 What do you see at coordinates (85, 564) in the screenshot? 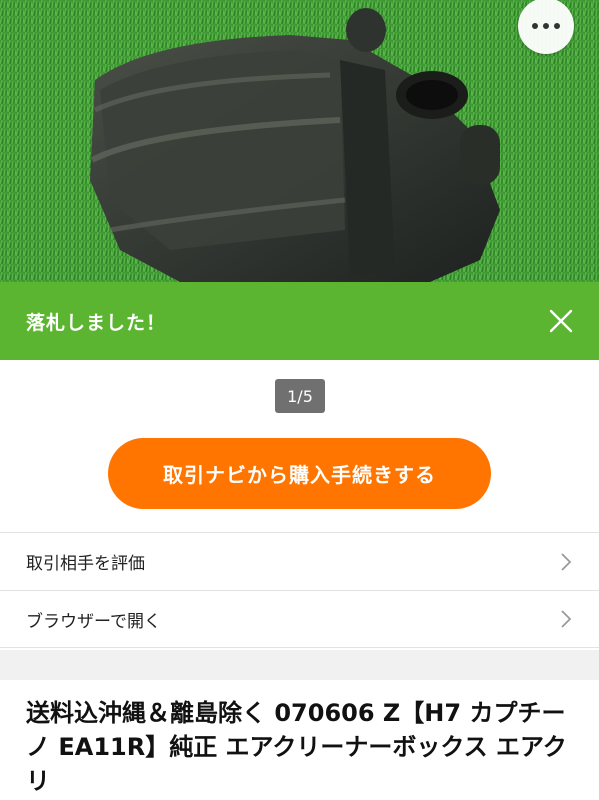
I see `list-item-label: 取引相手を評価` at bounding box center [85, 564].